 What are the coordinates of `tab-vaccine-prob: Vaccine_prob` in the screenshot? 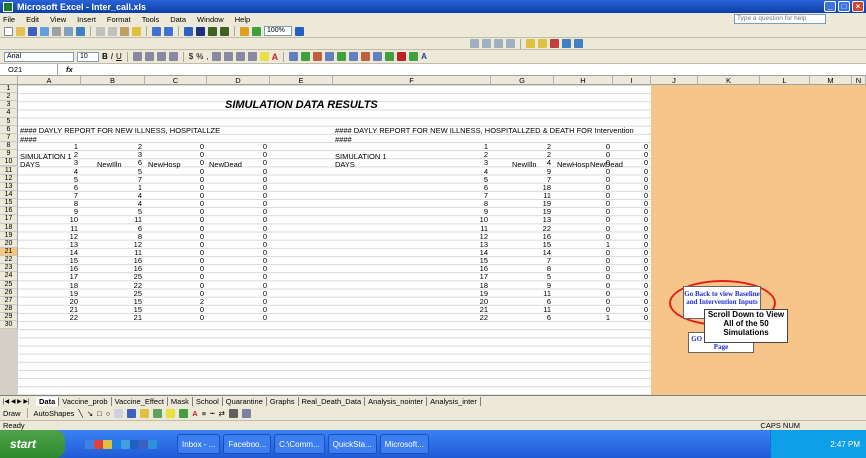 It's located at (85, 401).